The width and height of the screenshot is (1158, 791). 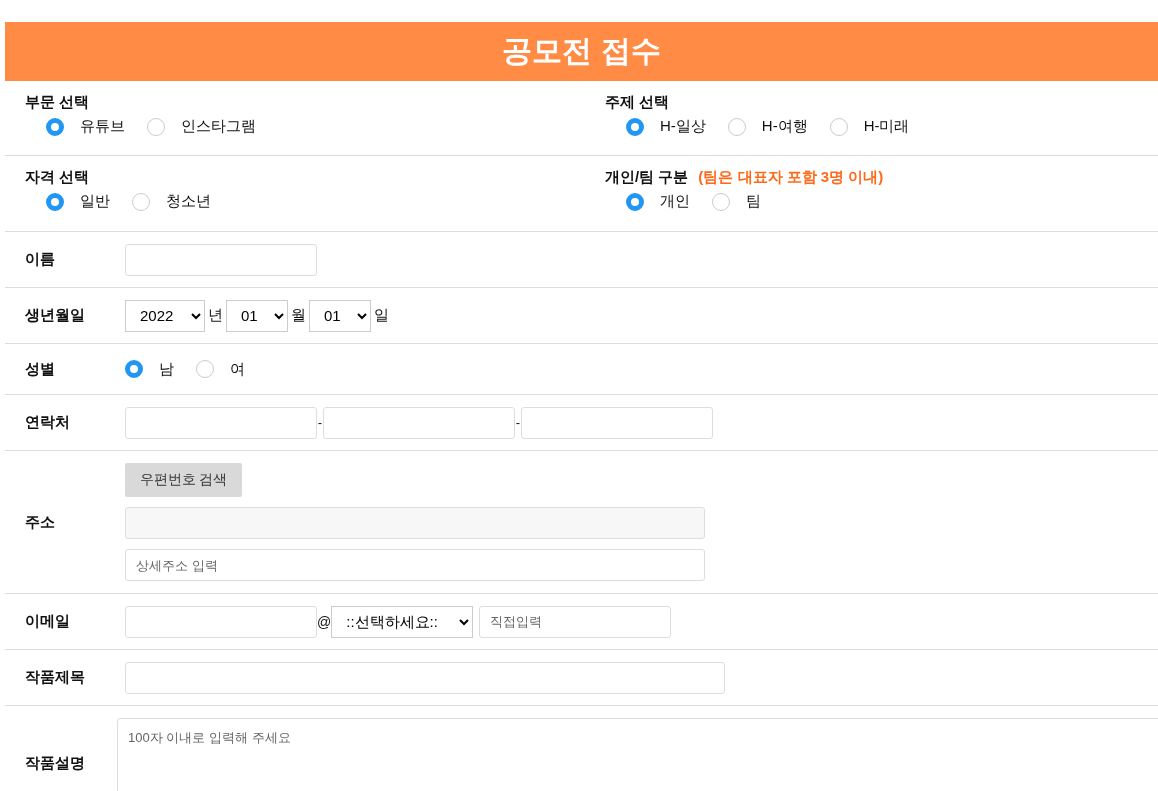 What do you see at coordinates (415, 523) in the screenshot?
I see `address-field` at bounding box center [415, 523].